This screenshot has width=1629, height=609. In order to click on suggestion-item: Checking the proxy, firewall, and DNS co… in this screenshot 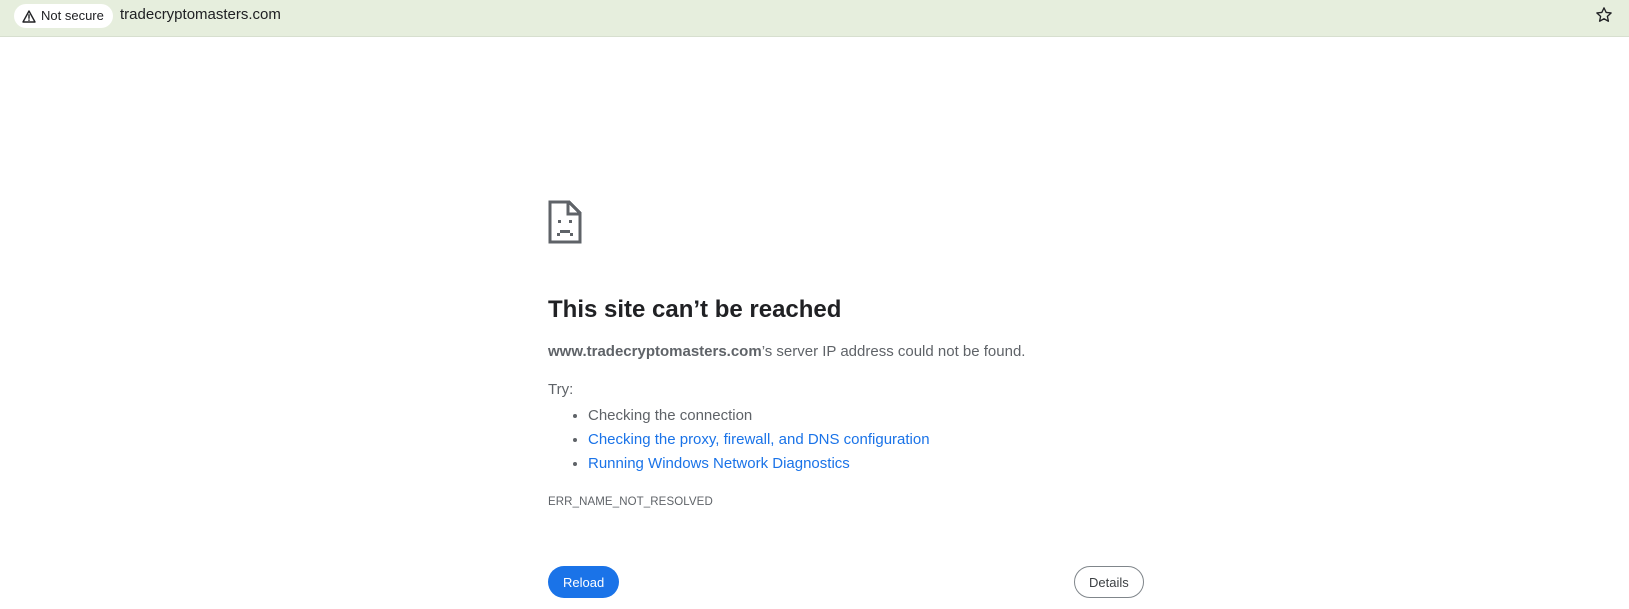, I will do `click(868, 440)`.